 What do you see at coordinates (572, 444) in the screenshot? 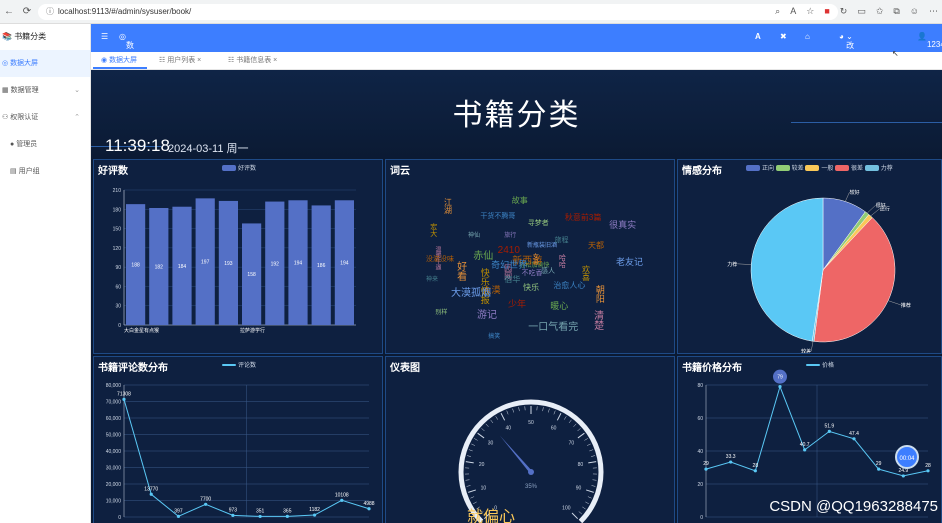
I see `gauge-tick-label: 70` at bounding box center [572, 444].